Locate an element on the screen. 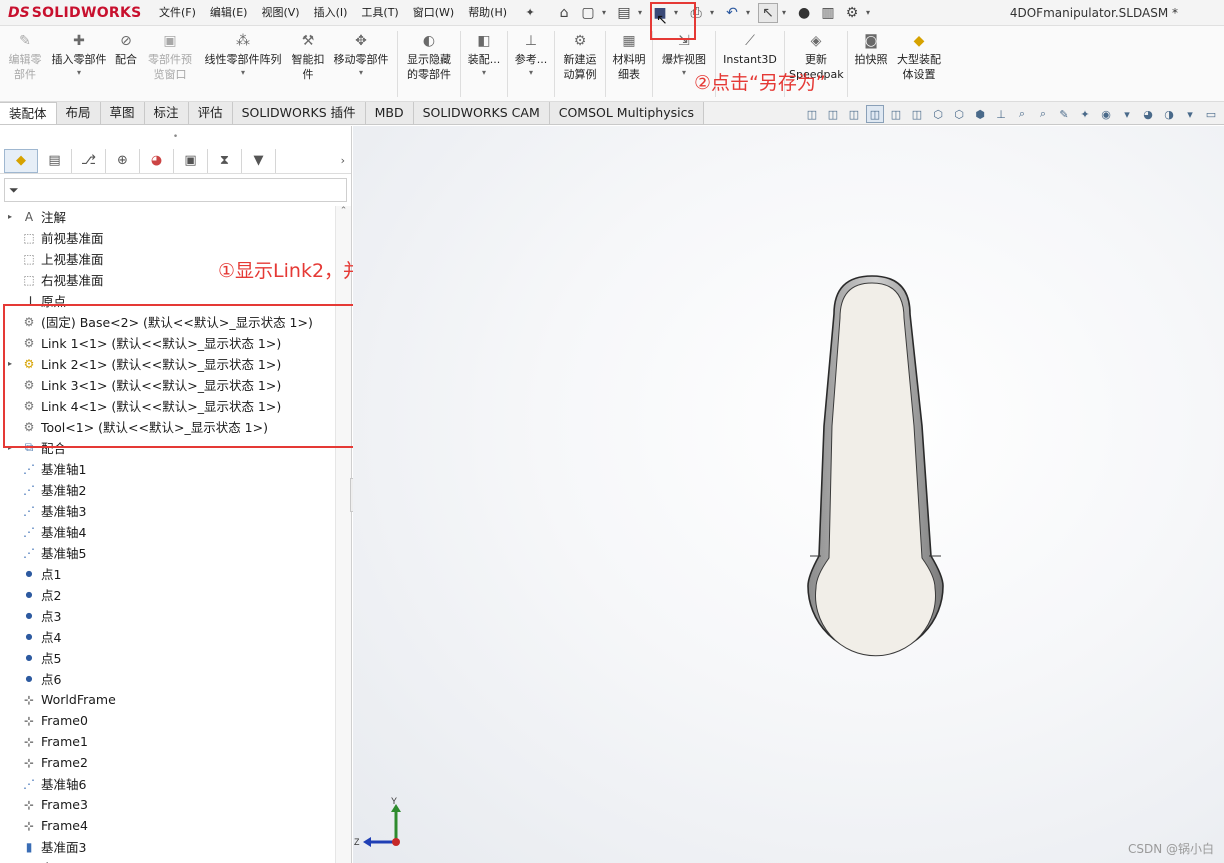 The height and width of the screenshot is (863, 1224). select-dropdown-icon: ▾ is located at coordinates (786, 12).